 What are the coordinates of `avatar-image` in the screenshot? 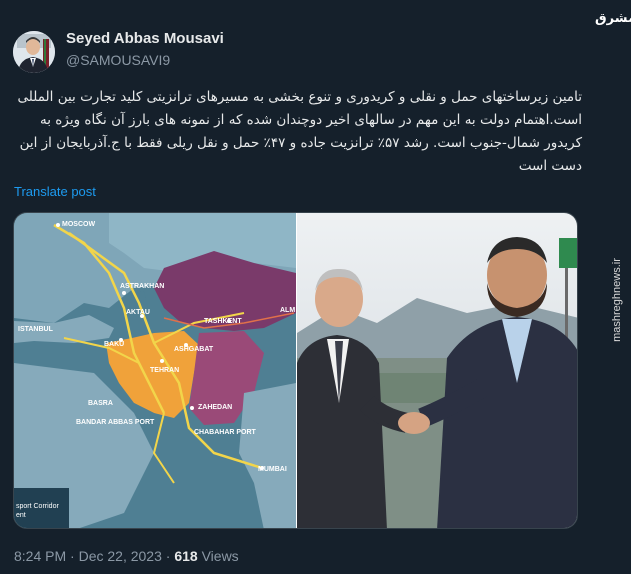 It's located at (34, 52).